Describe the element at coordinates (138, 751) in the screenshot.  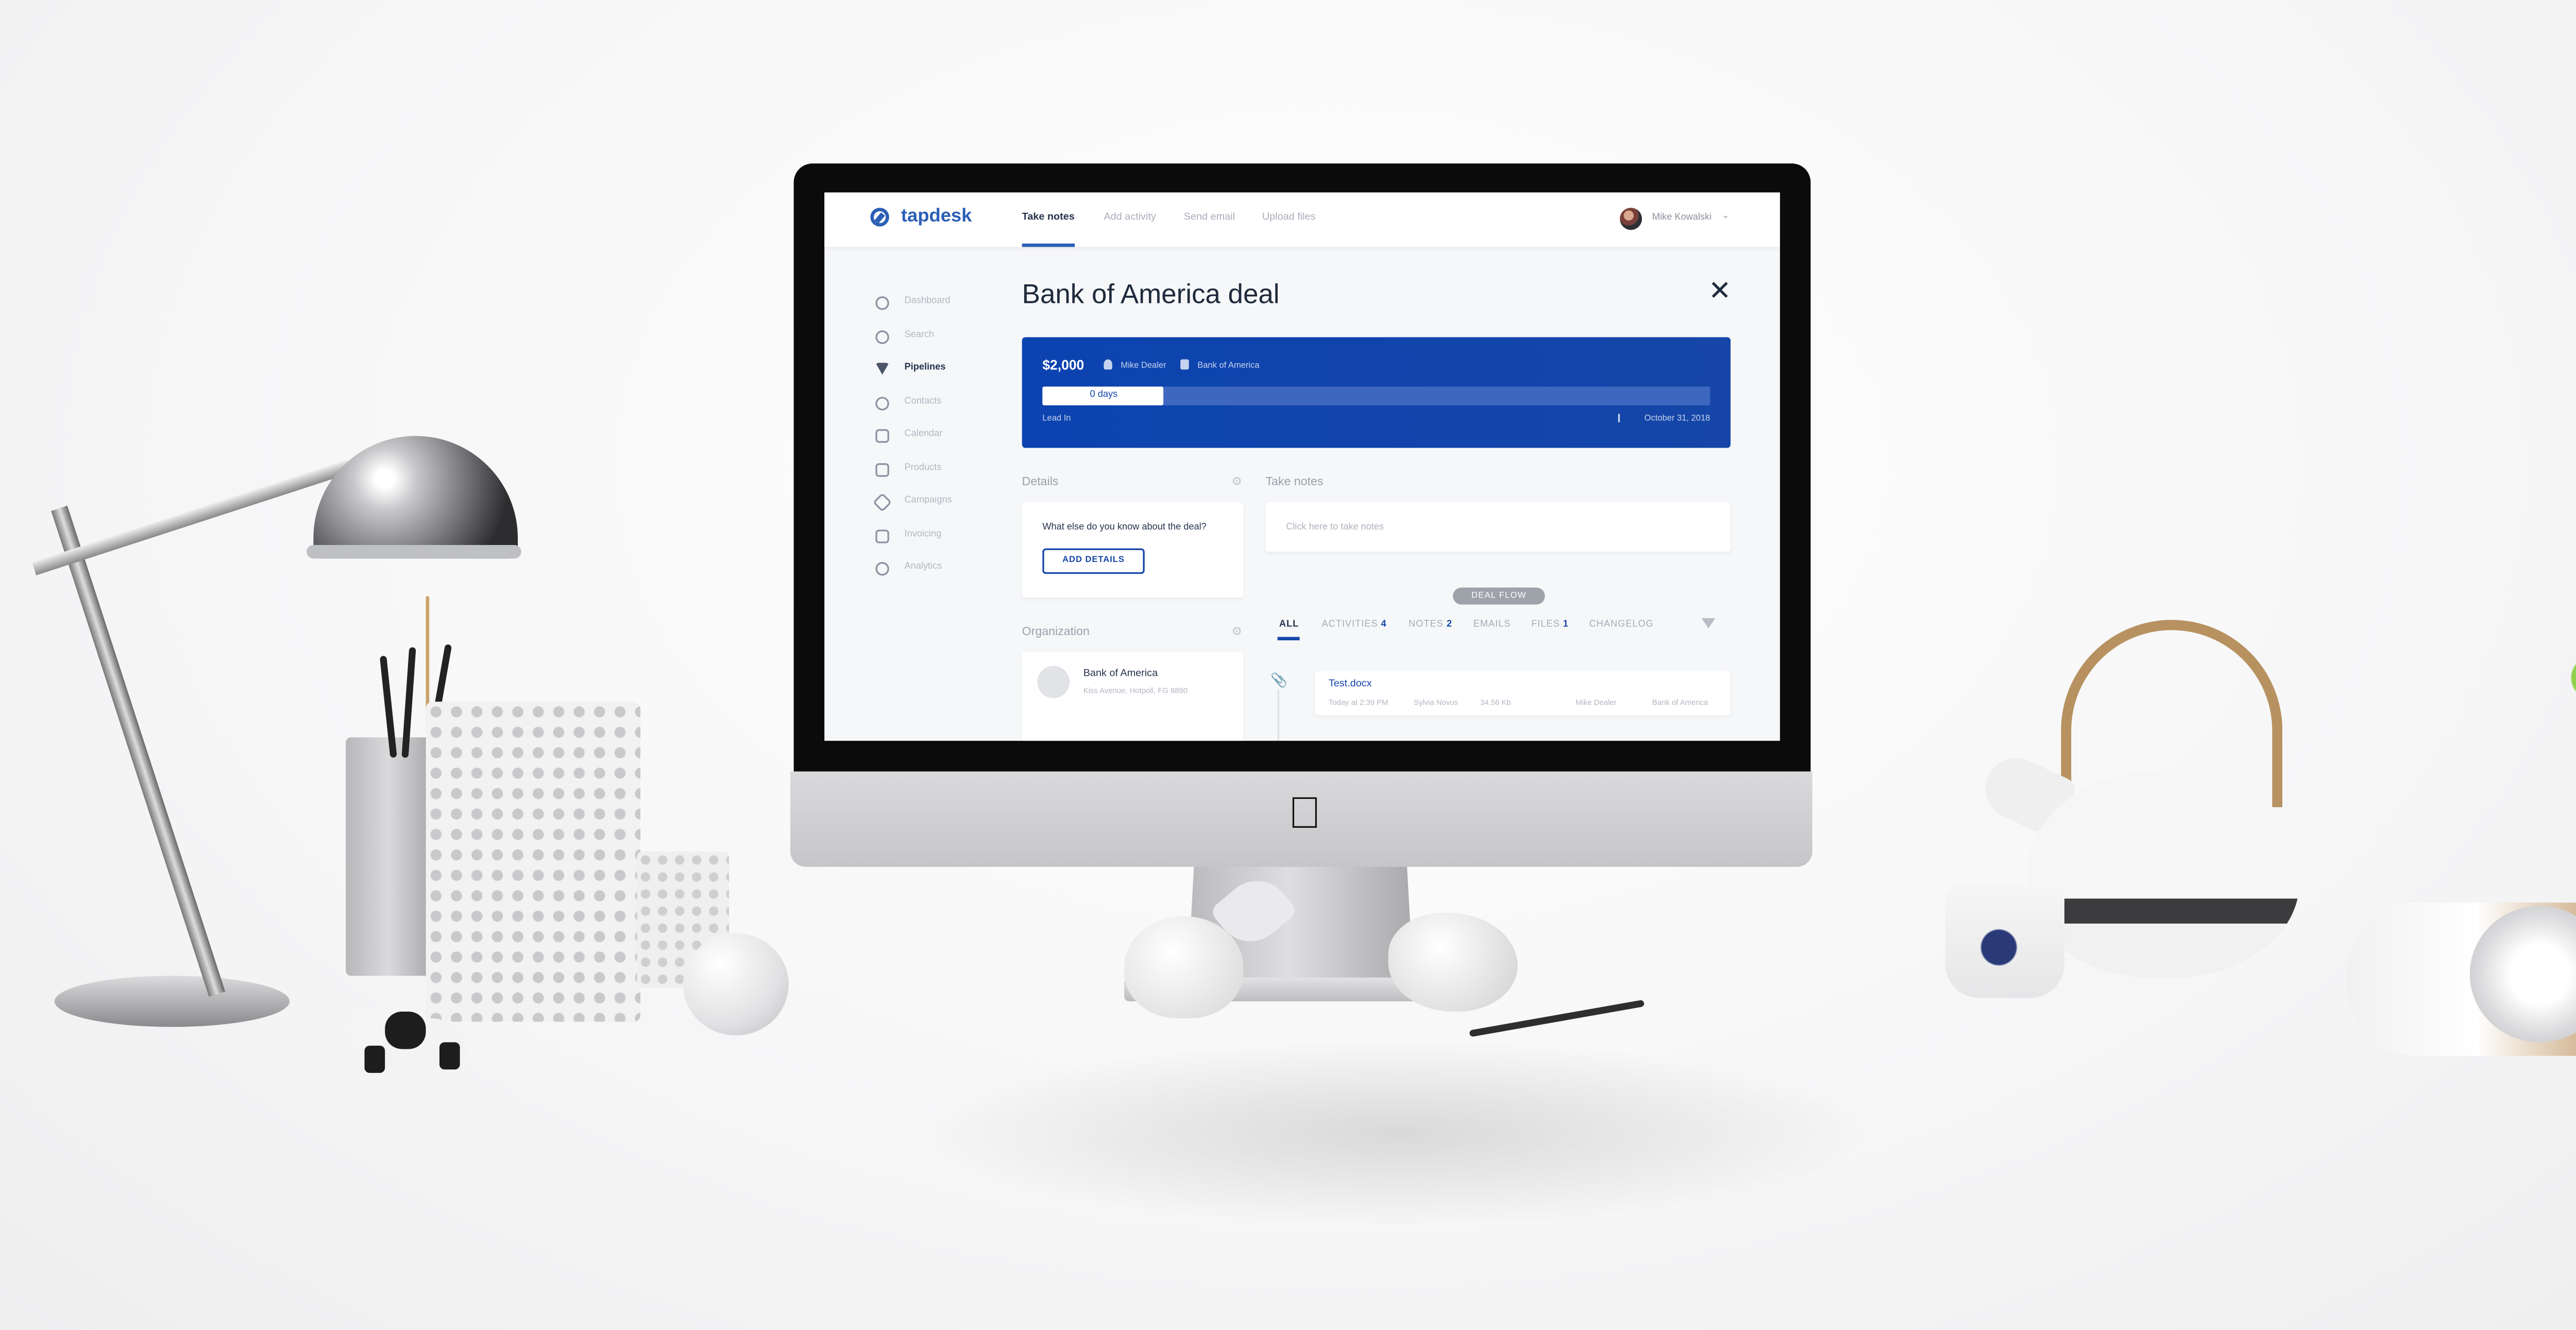
I see `lamp-arm` at that location.